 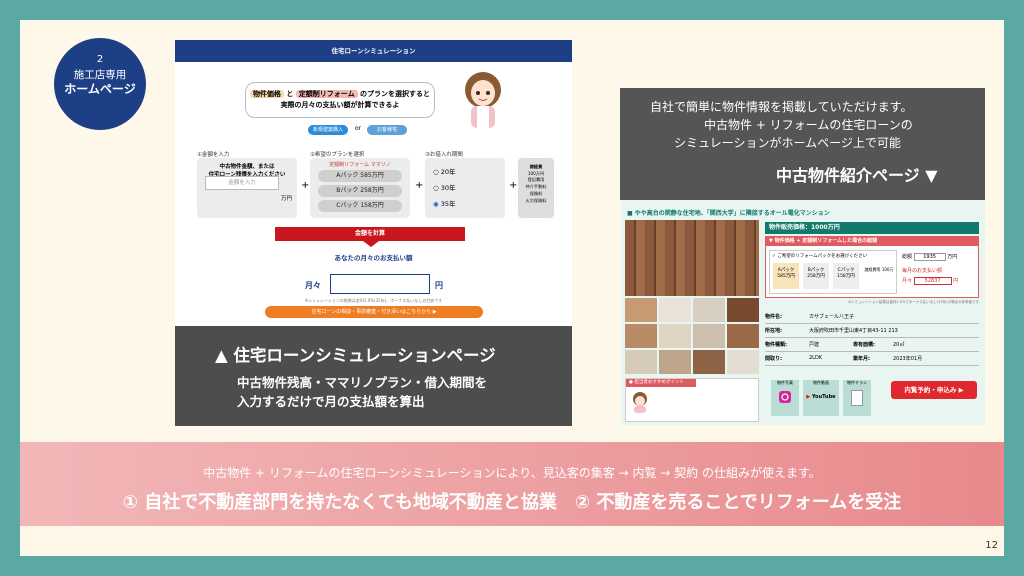 I want to click on radio-selected-icon: ◉, so click(x=436, y=204).